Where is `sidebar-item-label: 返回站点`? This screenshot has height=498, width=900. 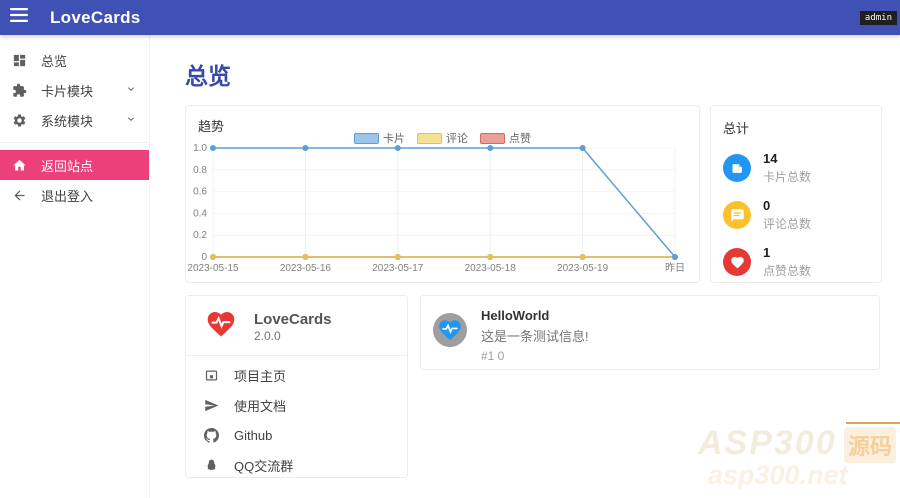
sidebar-item-label: 返回站点 is located at coordinates (67, 166).